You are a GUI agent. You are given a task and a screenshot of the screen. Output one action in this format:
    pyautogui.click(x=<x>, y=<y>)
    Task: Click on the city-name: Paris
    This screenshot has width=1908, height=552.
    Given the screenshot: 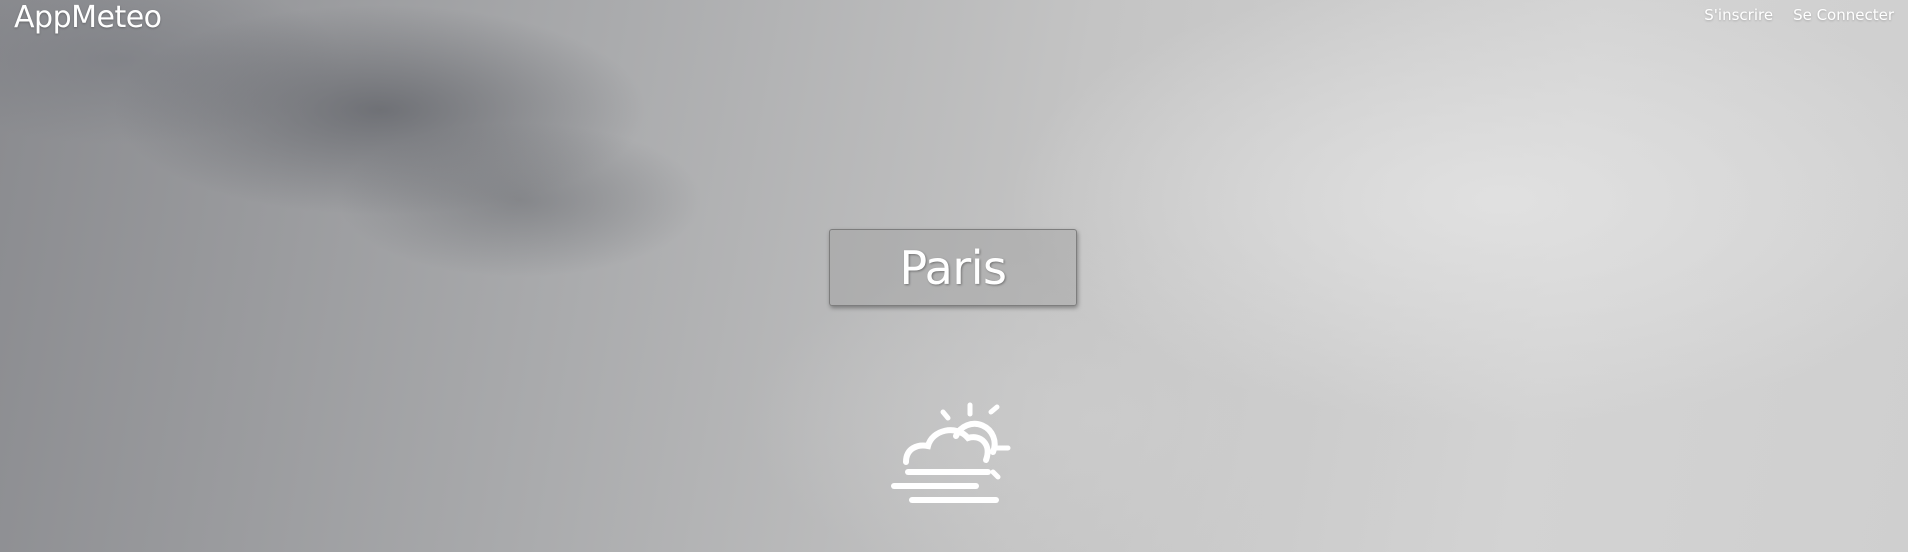 What is the action you would take?
    pyautogui.click(x=953, y=267)
    